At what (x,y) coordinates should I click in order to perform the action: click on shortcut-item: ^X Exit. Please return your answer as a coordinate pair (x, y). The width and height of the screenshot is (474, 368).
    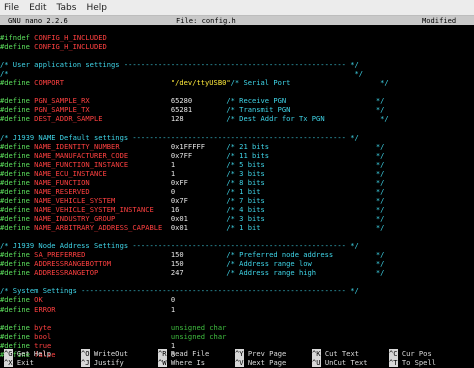
    Looking at the image, I should click on (19, 362).